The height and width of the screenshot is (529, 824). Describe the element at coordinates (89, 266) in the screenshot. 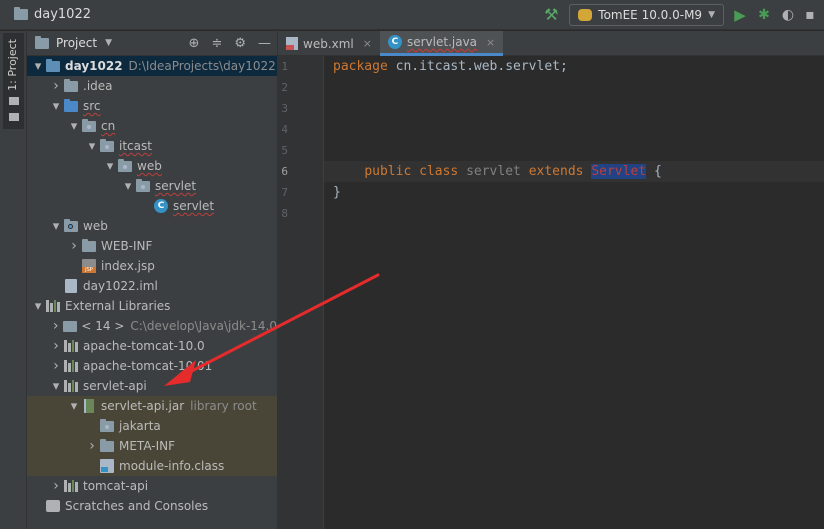

I see `jsp-file-icon` at that location.